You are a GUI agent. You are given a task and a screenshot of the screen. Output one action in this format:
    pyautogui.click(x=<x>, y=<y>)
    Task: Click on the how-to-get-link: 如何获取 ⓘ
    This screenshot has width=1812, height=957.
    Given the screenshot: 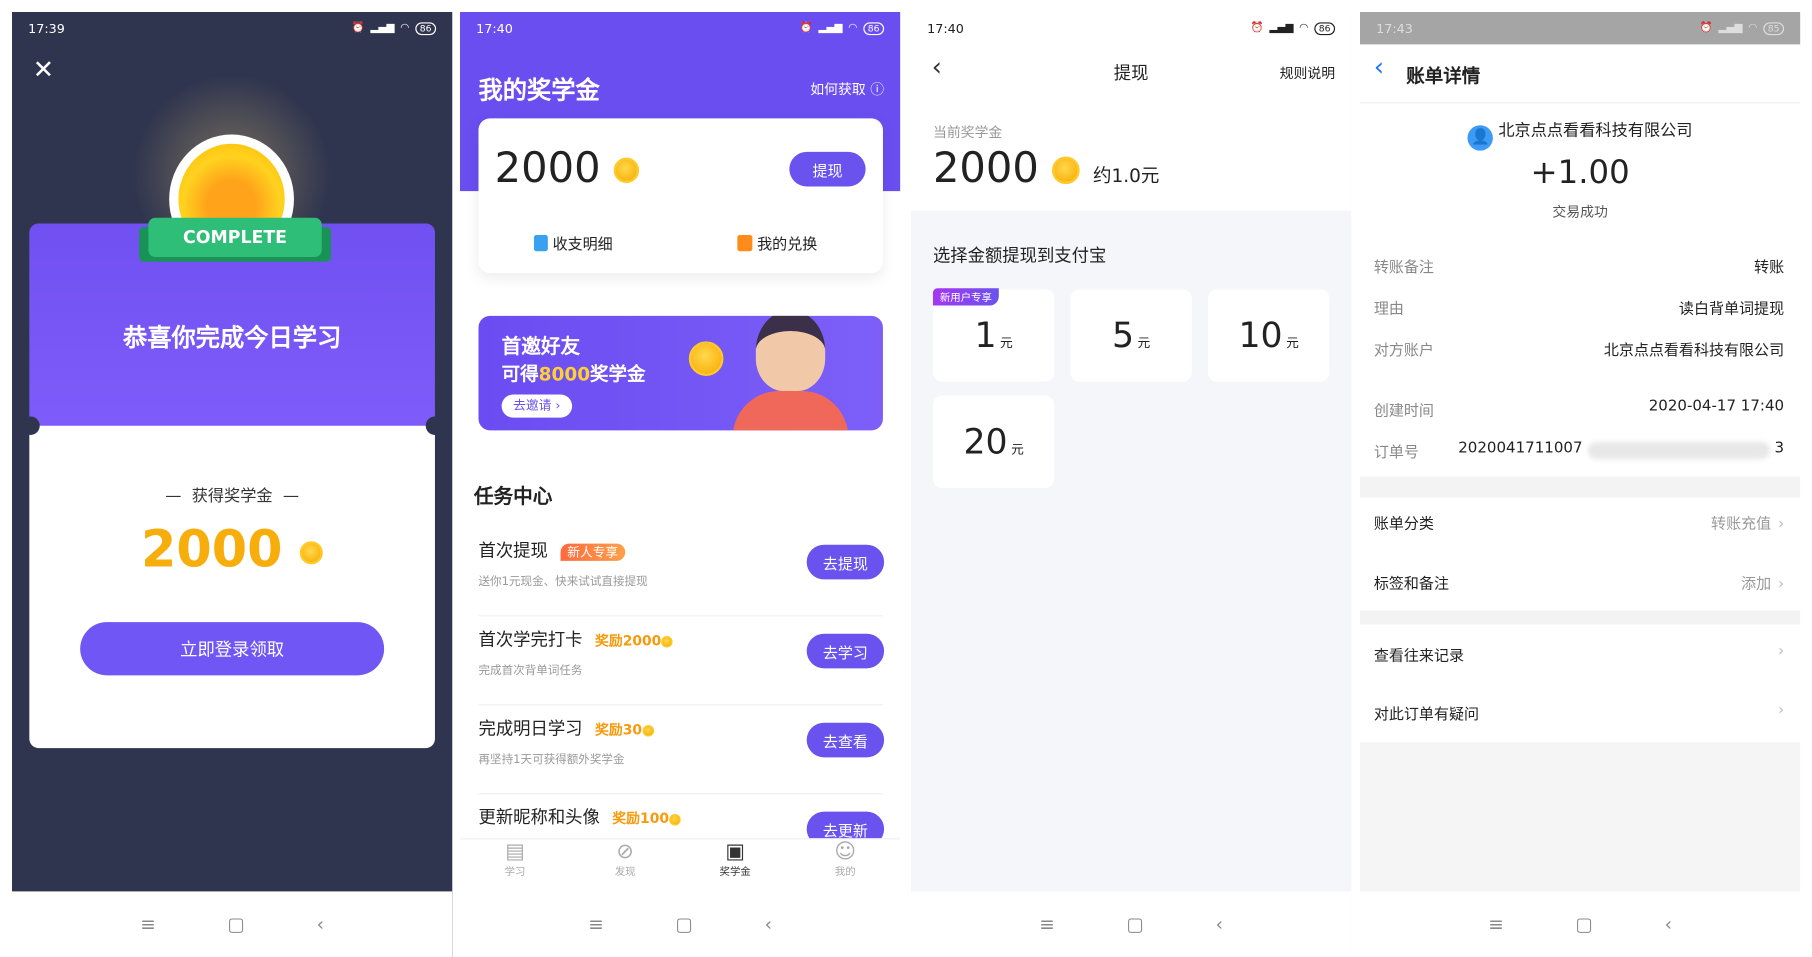 What is the action you would take?
    pyautogui.click(x=847, y=89)
    